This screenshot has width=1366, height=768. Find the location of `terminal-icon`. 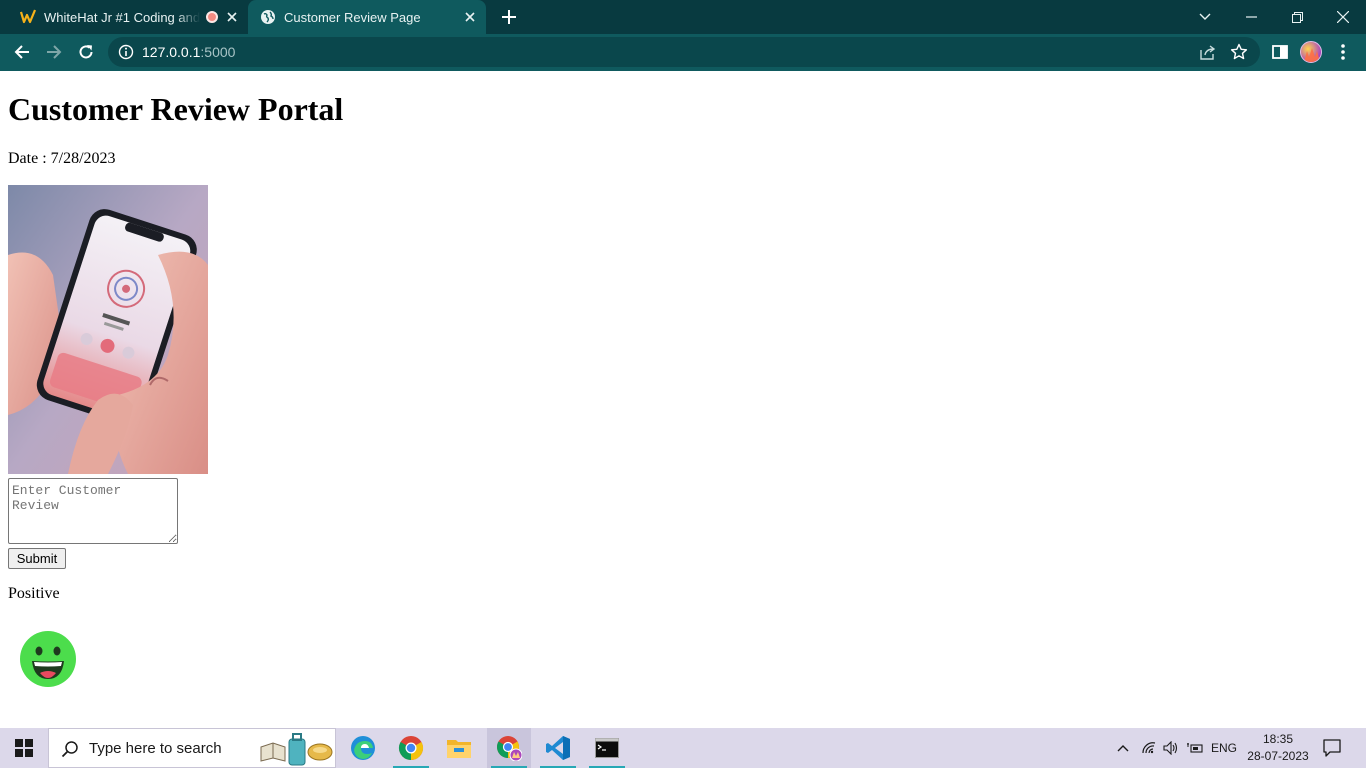

terminal-icon is located at coordinates (607, 748).